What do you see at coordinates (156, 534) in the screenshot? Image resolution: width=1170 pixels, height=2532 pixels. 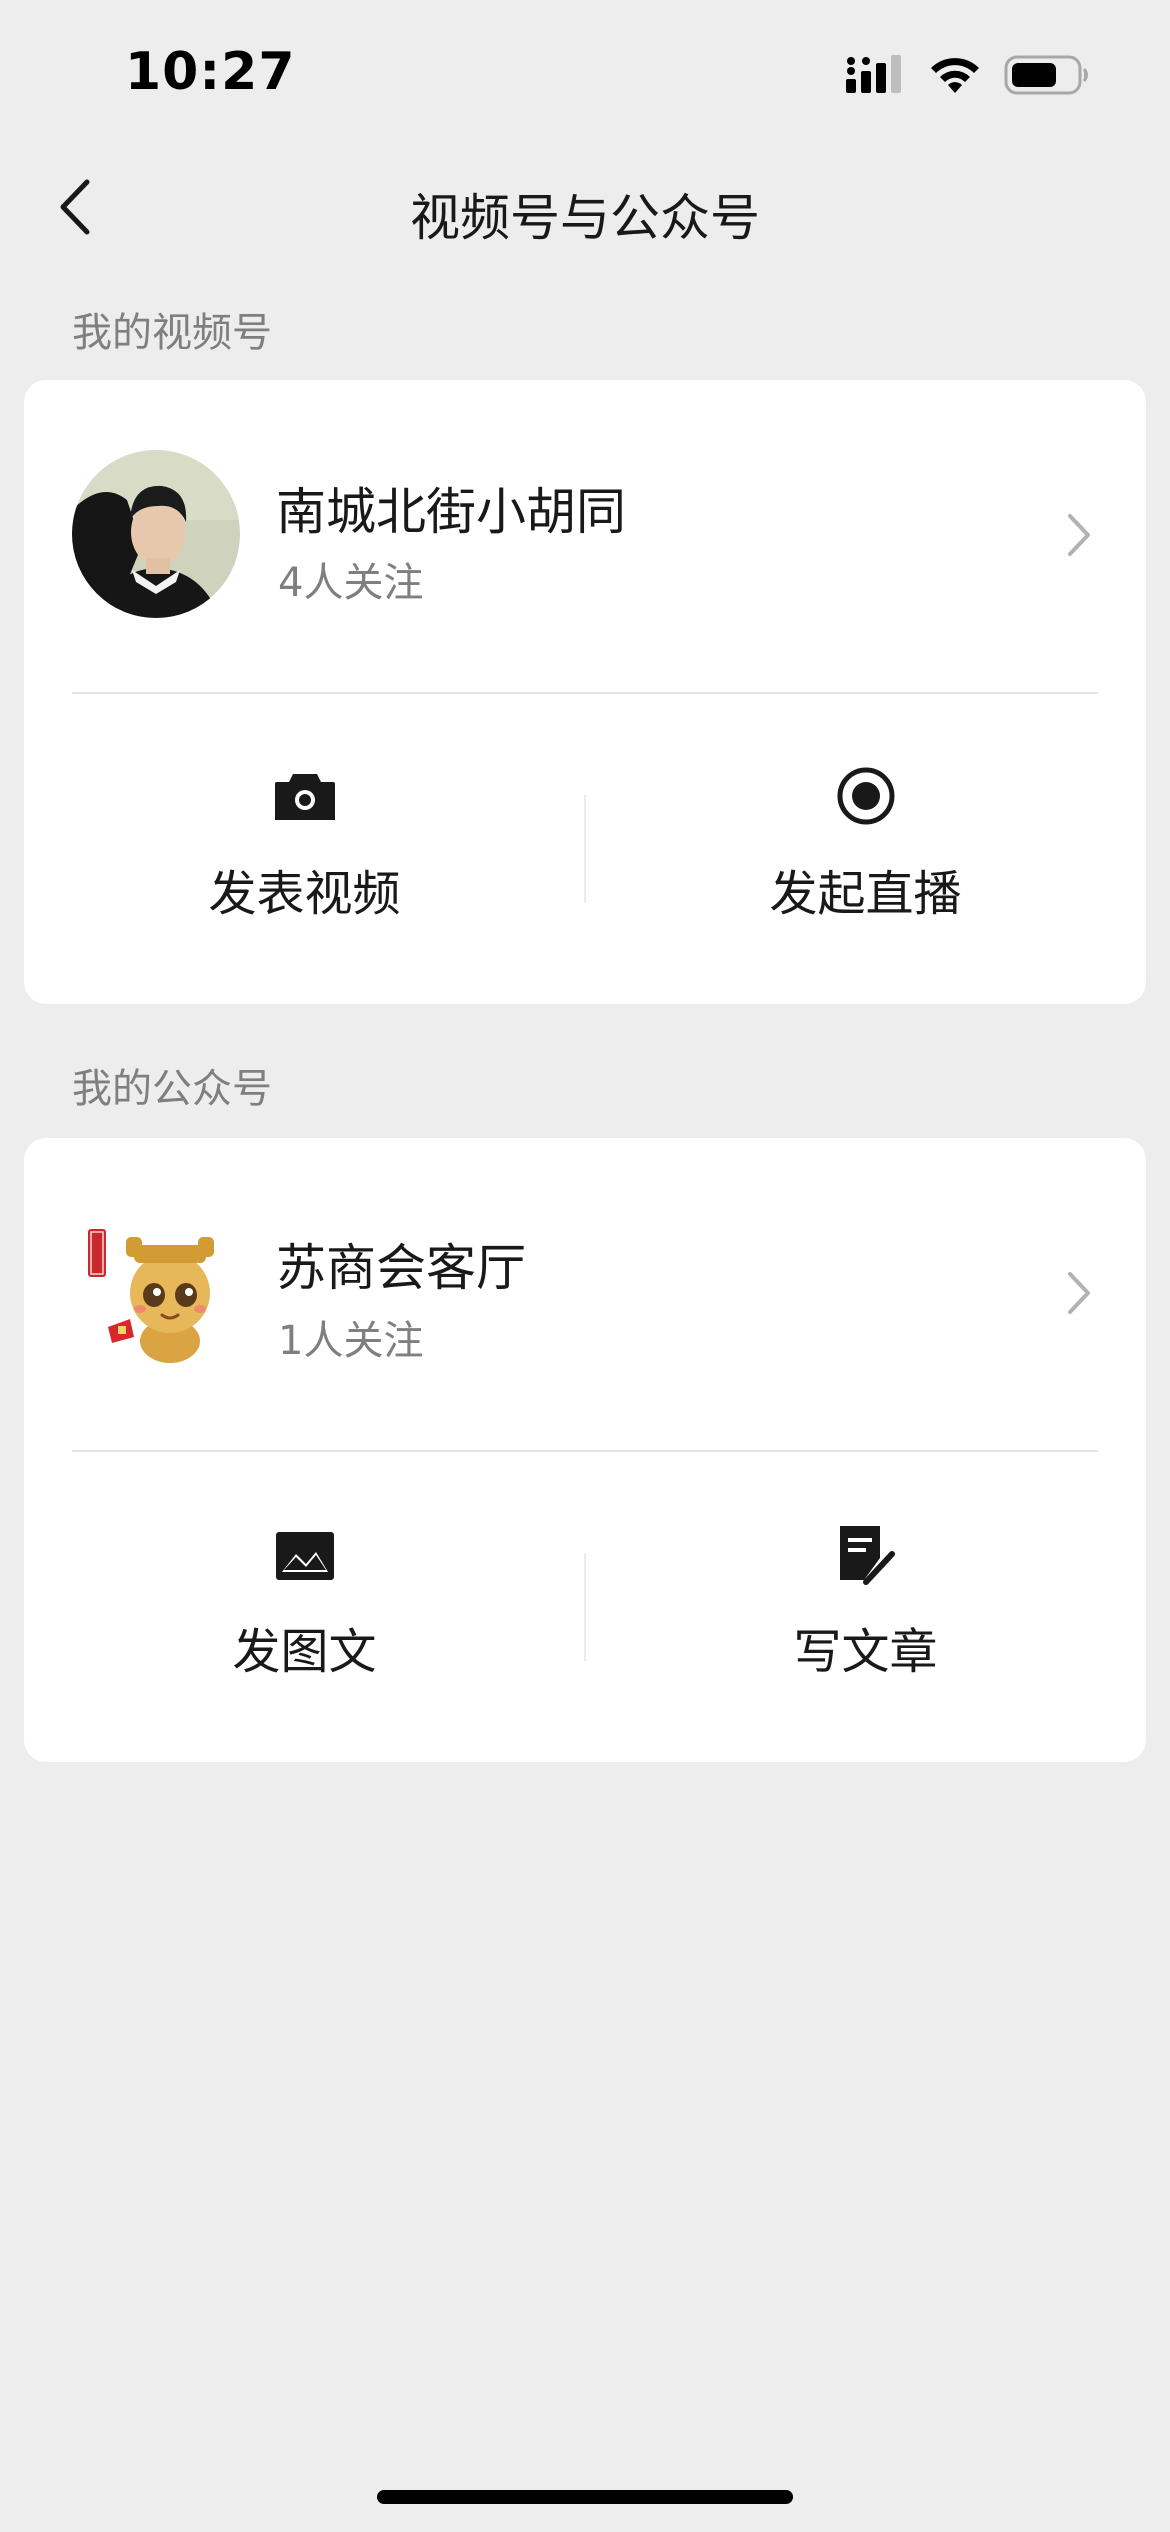 I see `channels-avatar` at bounding box center [156, 534].